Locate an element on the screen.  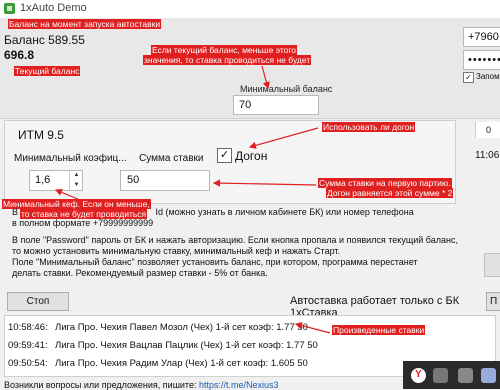
log-time: 09:50:54: is located at coordinates (28, 363).